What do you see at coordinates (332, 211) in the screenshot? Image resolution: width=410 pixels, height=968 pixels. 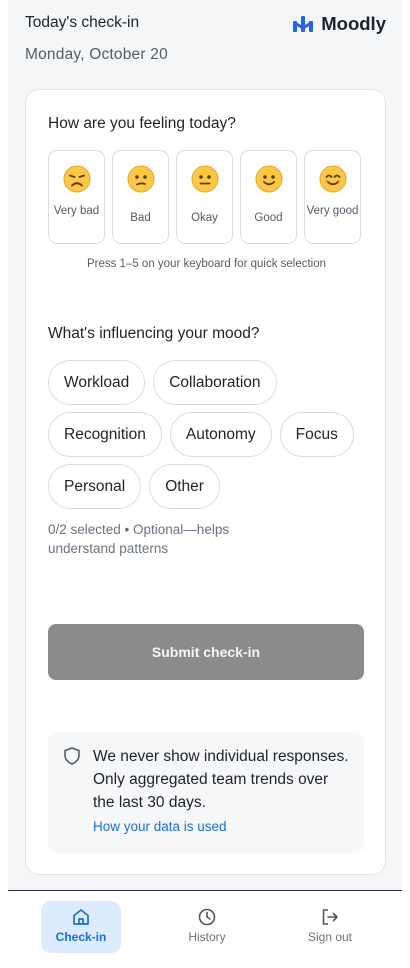 I see `mood-label: Very good` at bounding box center [332, 211].